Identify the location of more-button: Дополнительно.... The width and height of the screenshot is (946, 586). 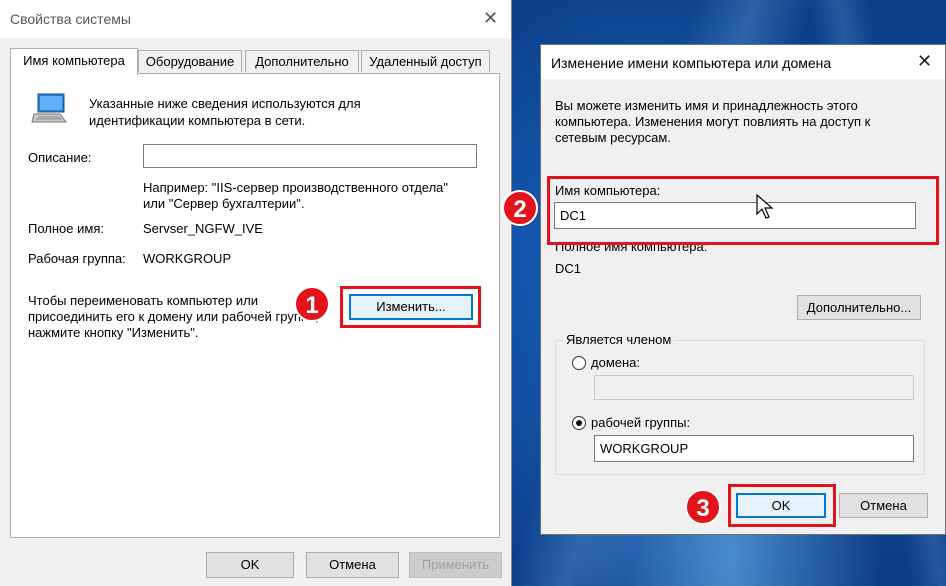
(859, 307).